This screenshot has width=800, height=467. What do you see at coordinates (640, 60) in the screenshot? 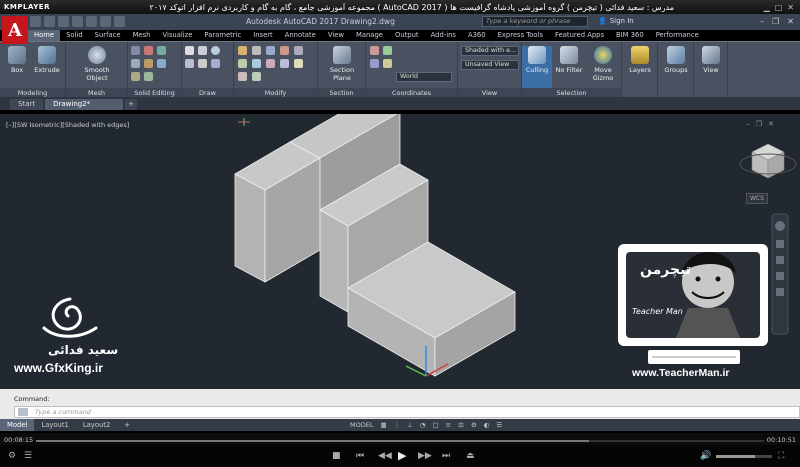
I see `layers-button: Layers` at bounding box center [640, 60].